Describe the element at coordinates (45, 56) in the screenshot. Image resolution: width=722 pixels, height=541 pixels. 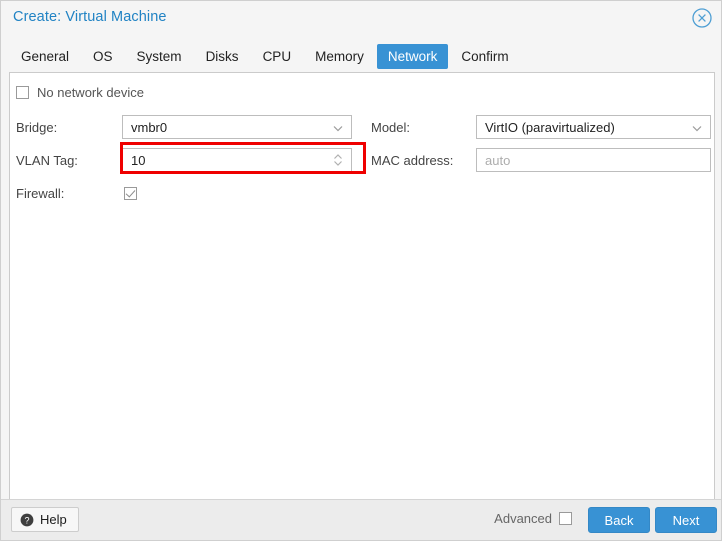
I see `tab-general: General` at that location.